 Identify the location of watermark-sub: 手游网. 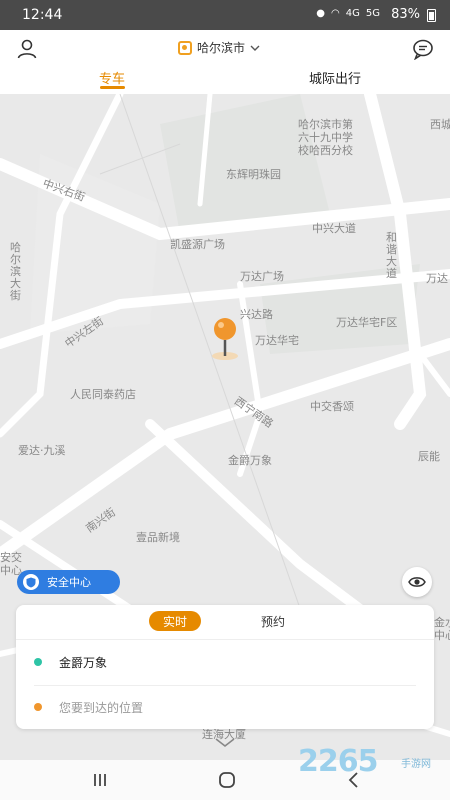
(416, 764).